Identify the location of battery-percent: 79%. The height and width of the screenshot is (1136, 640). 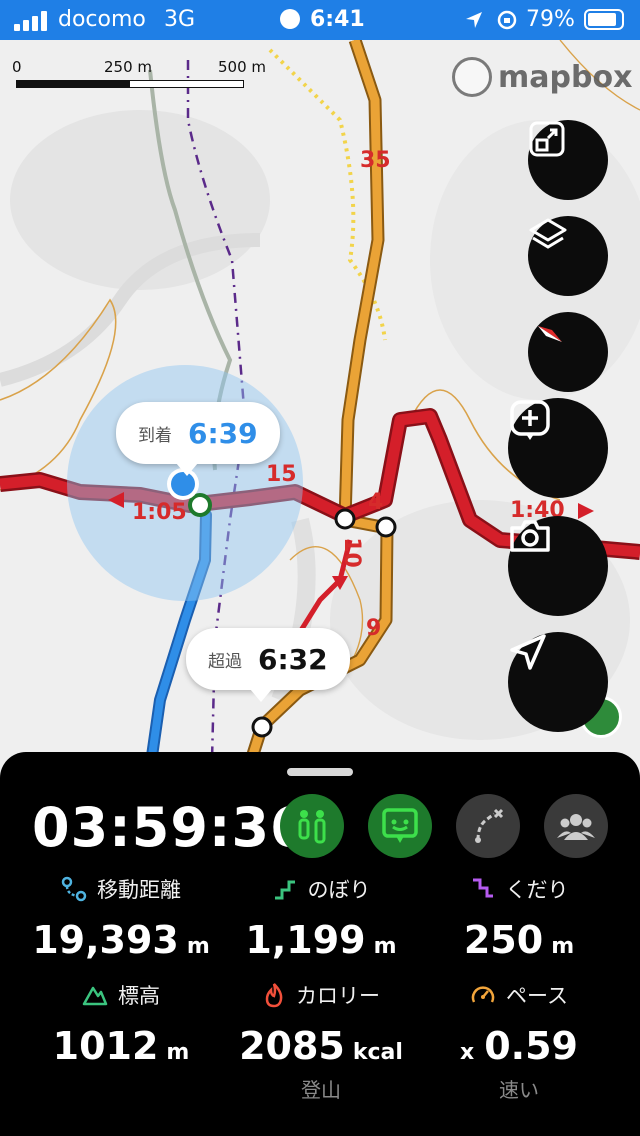
(550, 19).